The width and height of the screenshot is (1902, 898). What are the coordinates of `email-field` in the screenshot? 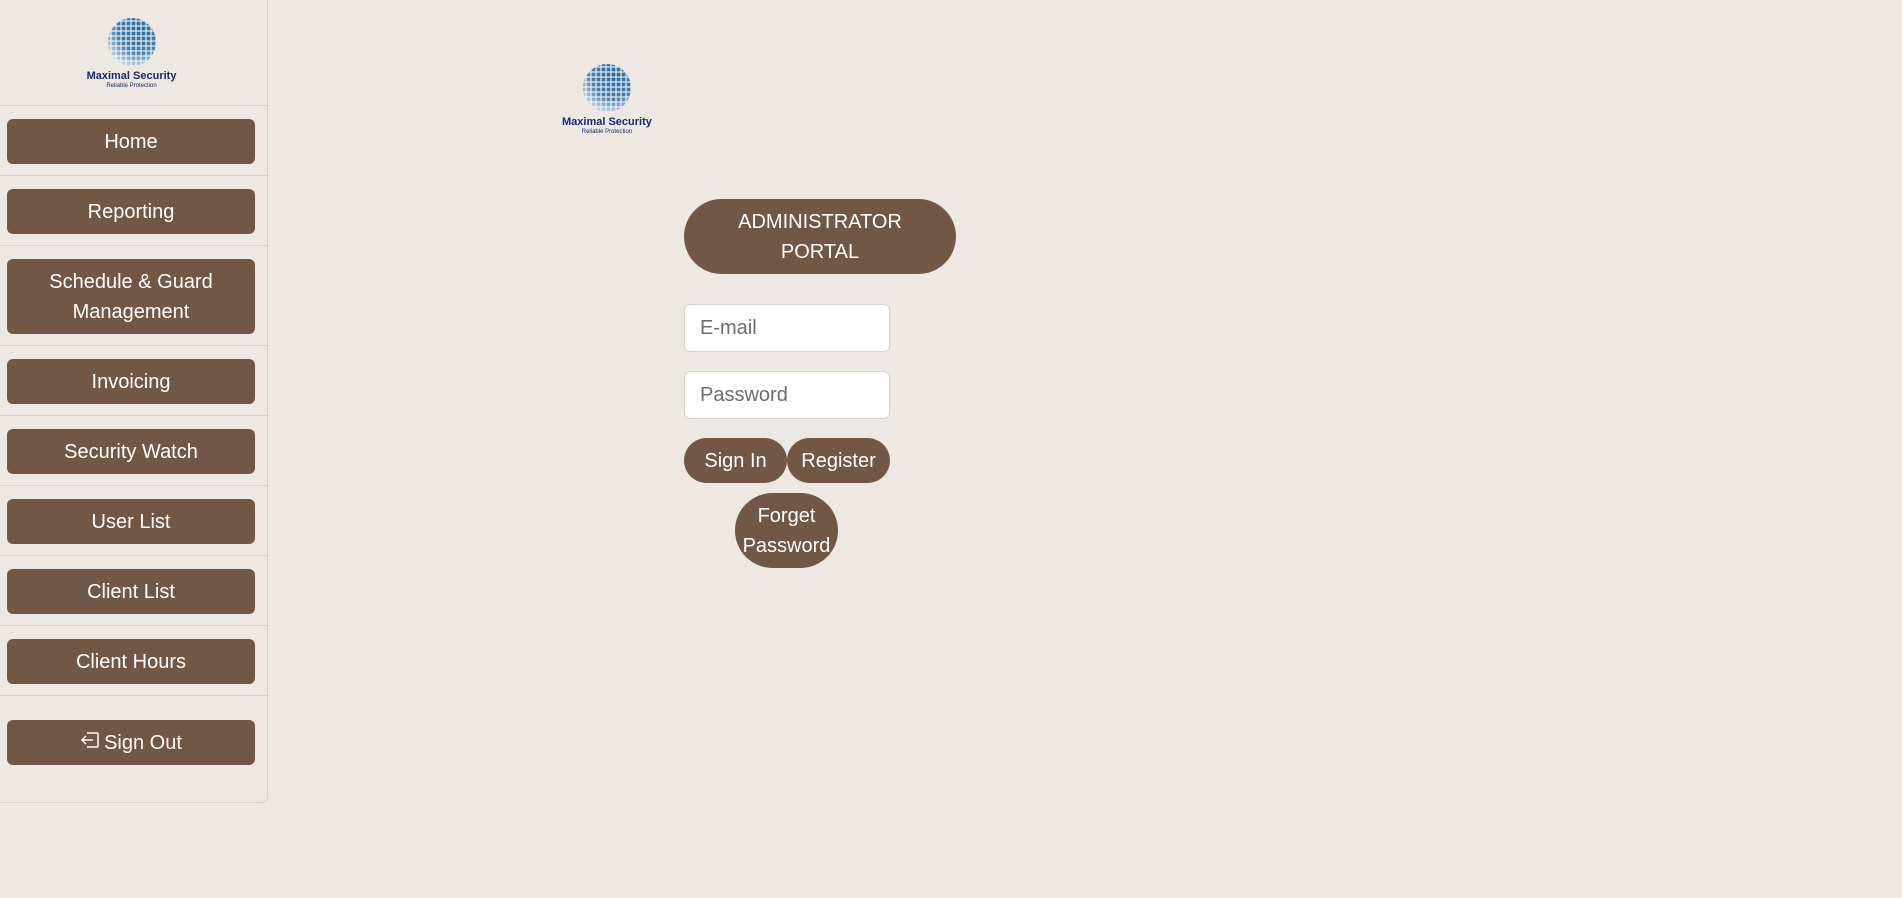 It's located at (787, 328).